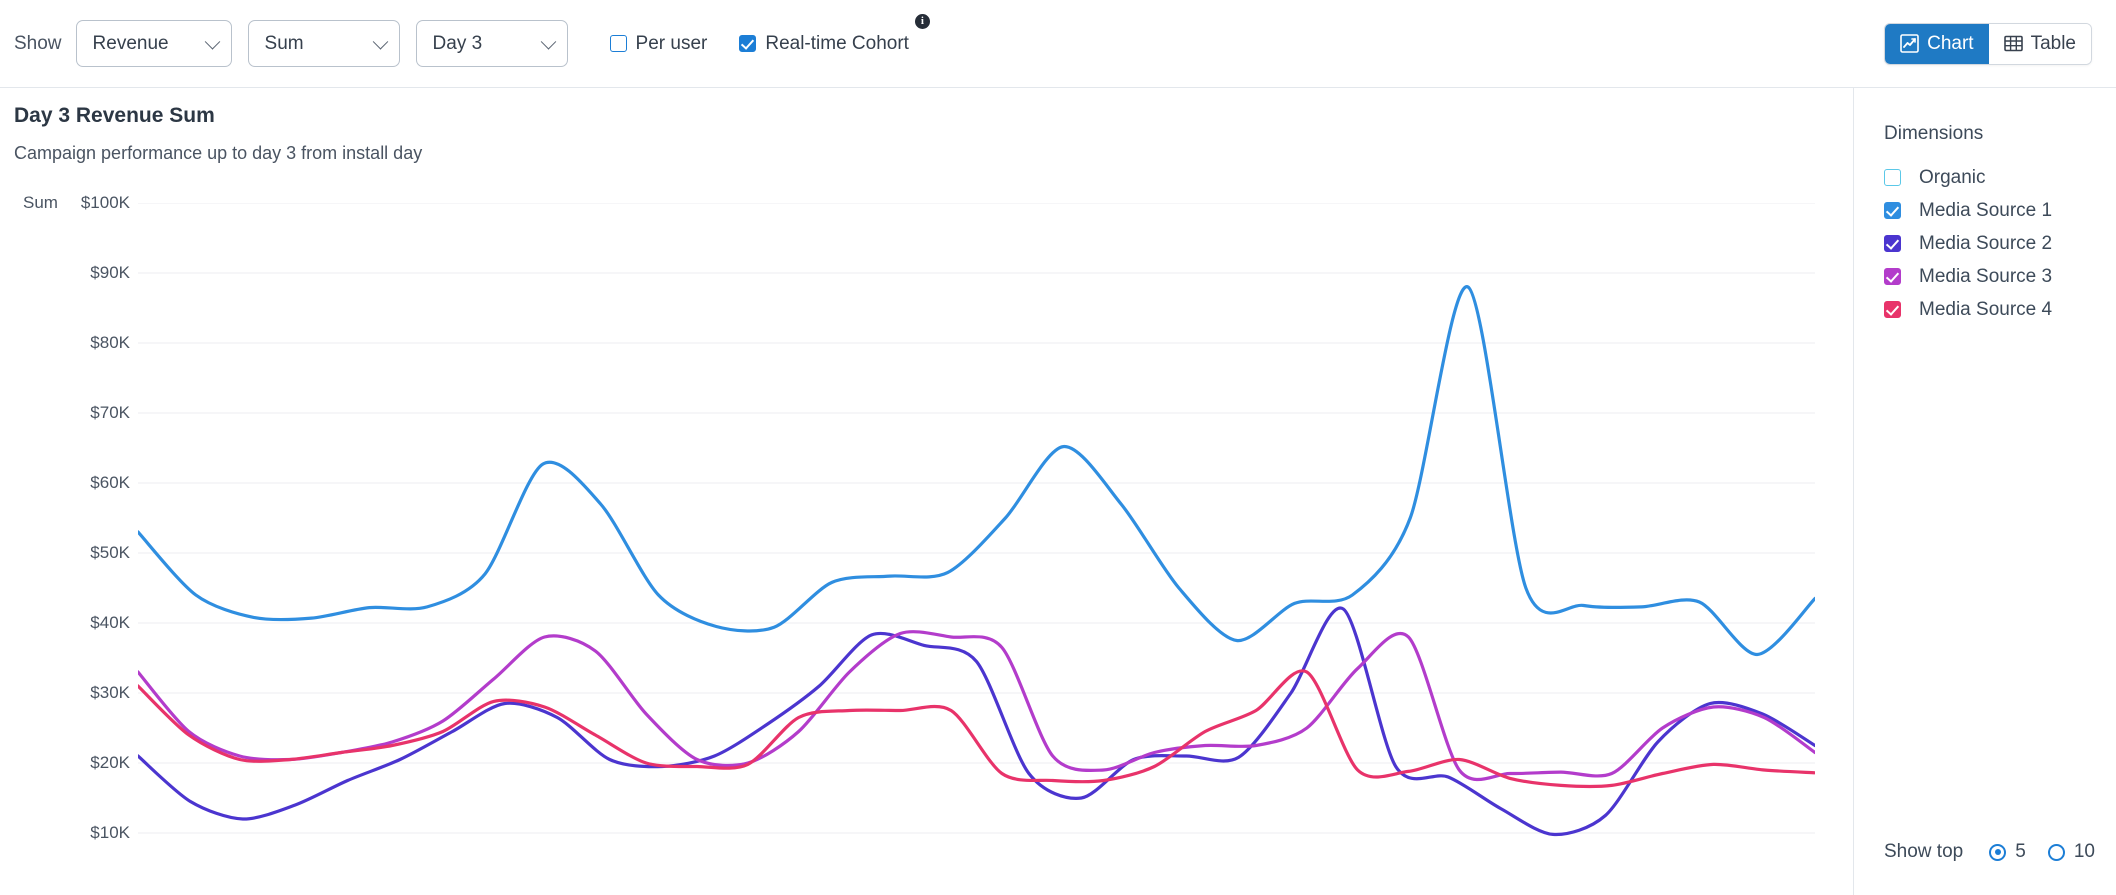 The width and height of the screenshot is (2116, 895). I want to click on per-user-label: Per user, so click(671, 43).